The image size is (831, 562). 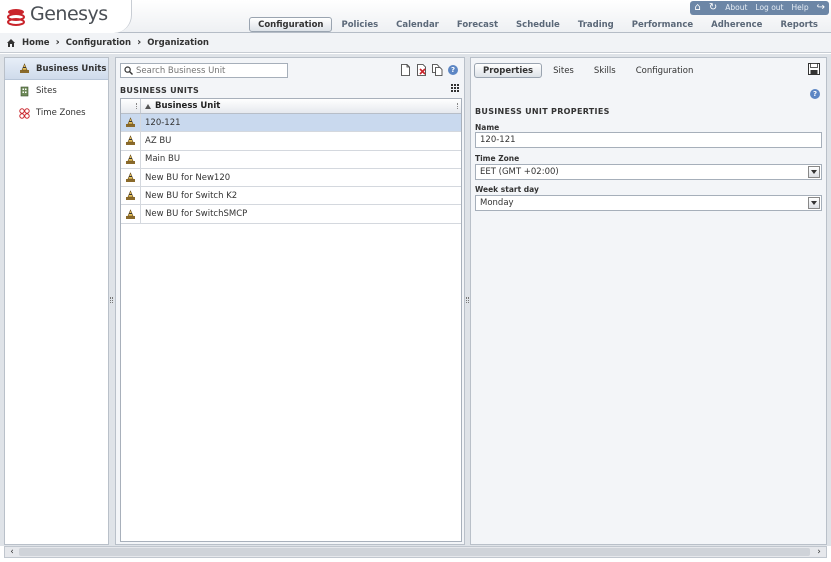 I want to click on timezone-select: EET (GMT +02:00), so click(x=648, y=172).